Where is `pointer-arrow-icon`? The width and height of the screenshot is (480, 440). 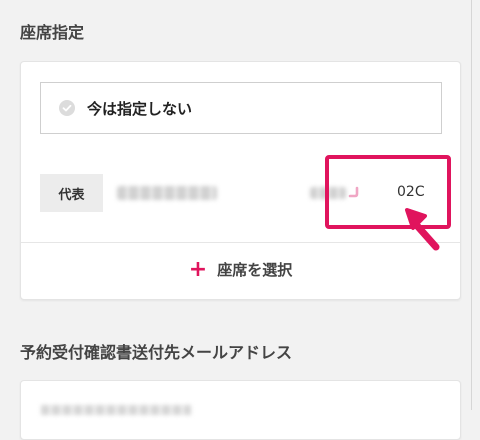 pointer-arrow-icon is located at coordinates (421, 230).